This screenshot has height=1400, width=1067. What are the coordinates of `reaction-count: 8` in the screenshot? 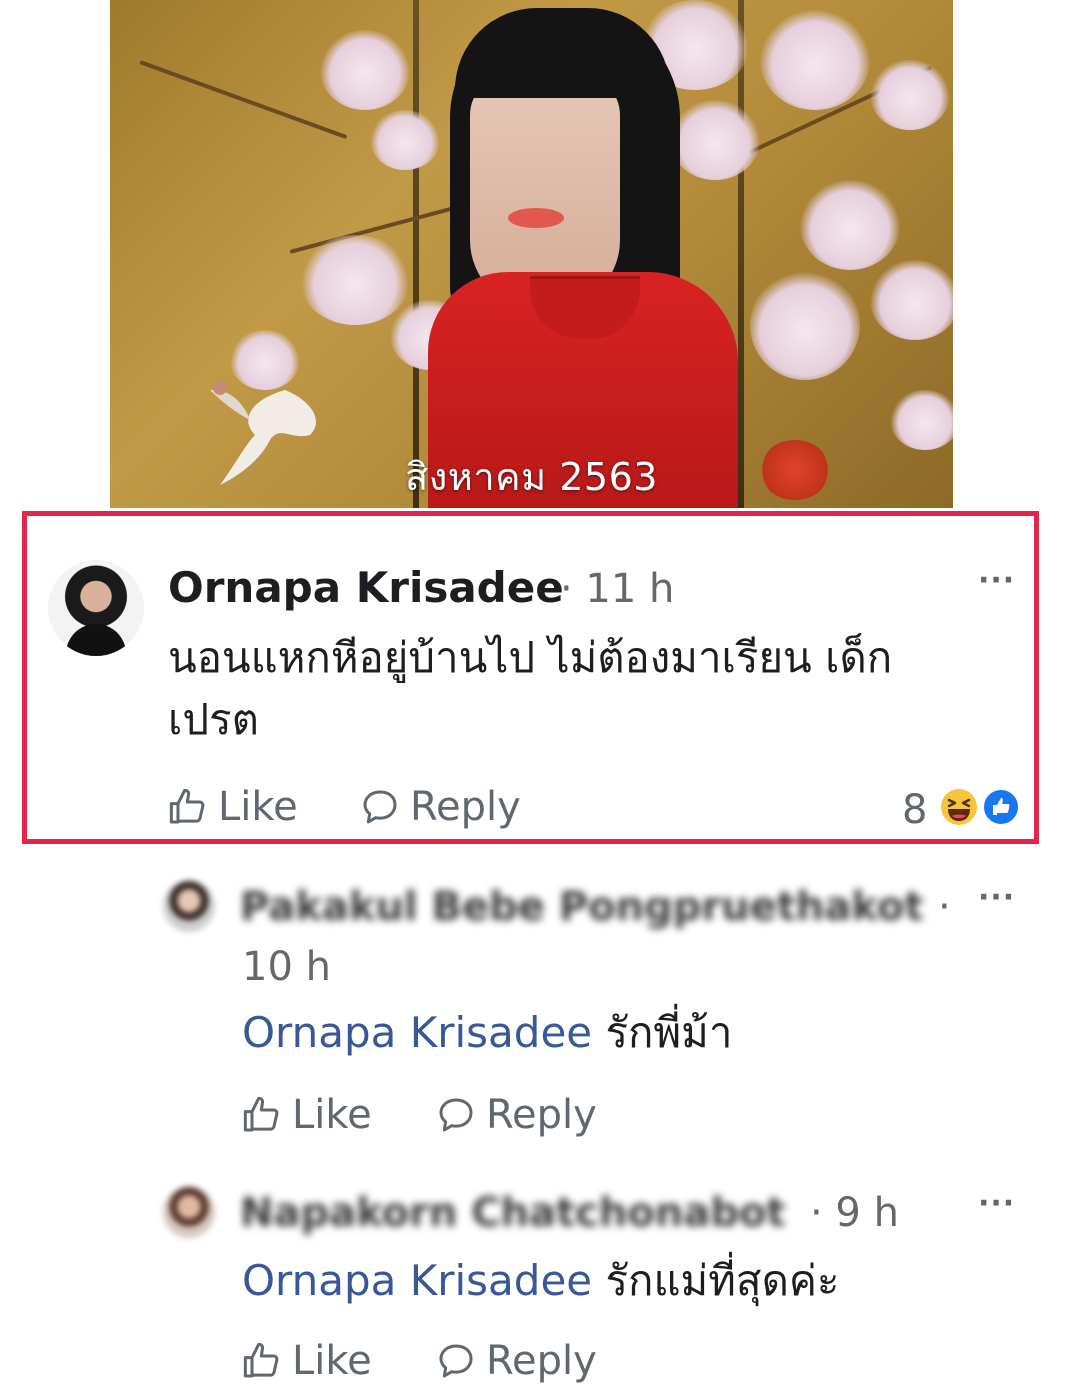 It's located at (914, 810).